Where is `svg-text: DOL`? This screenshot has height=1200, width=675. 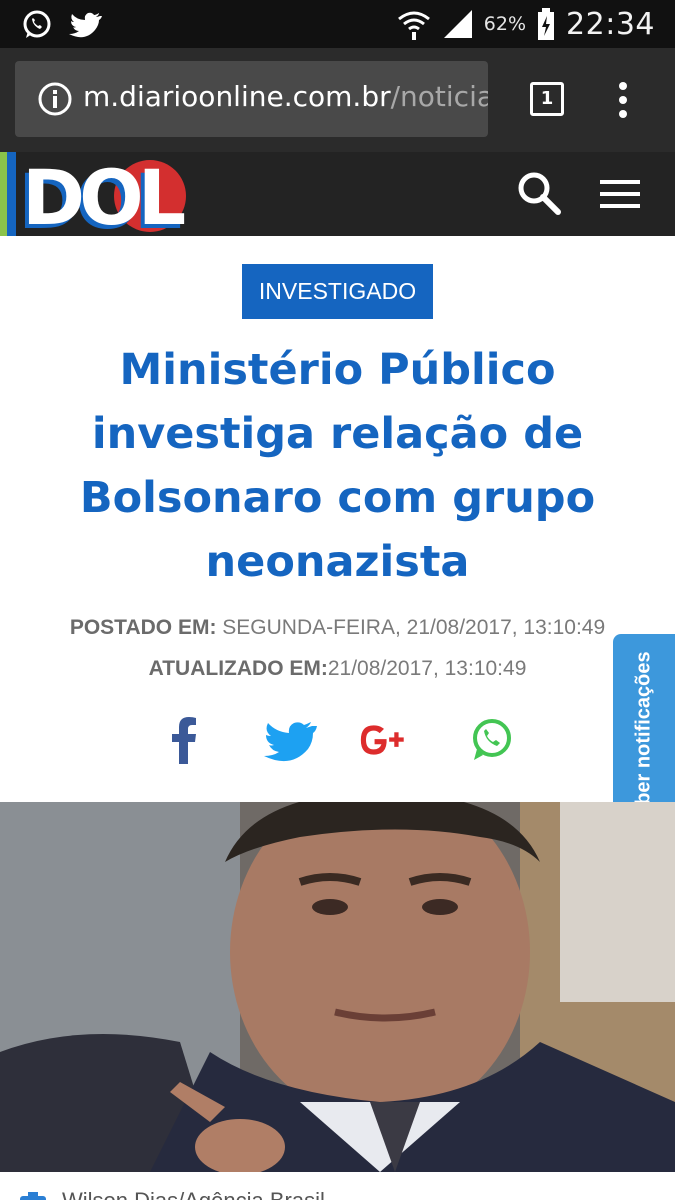 svg-text: DOL is located at coordinates (103, 194).